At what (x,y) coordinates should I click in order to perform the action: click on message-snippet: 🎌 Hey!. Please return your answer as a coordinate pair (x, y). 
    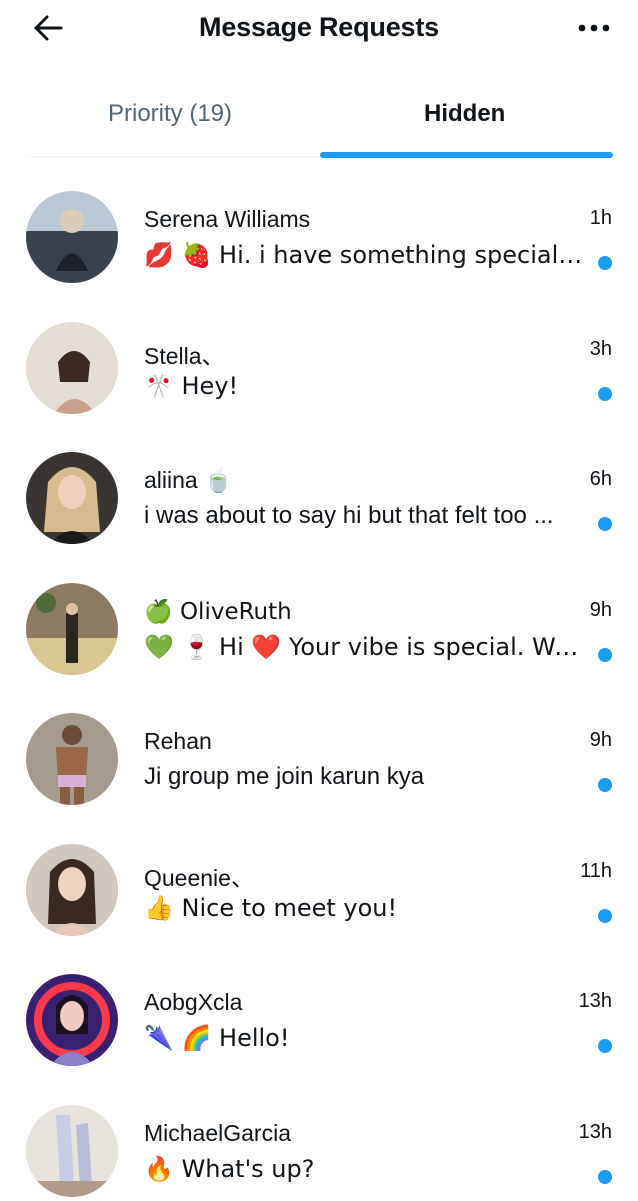
    Looking at the image, I should click on (364, 386).